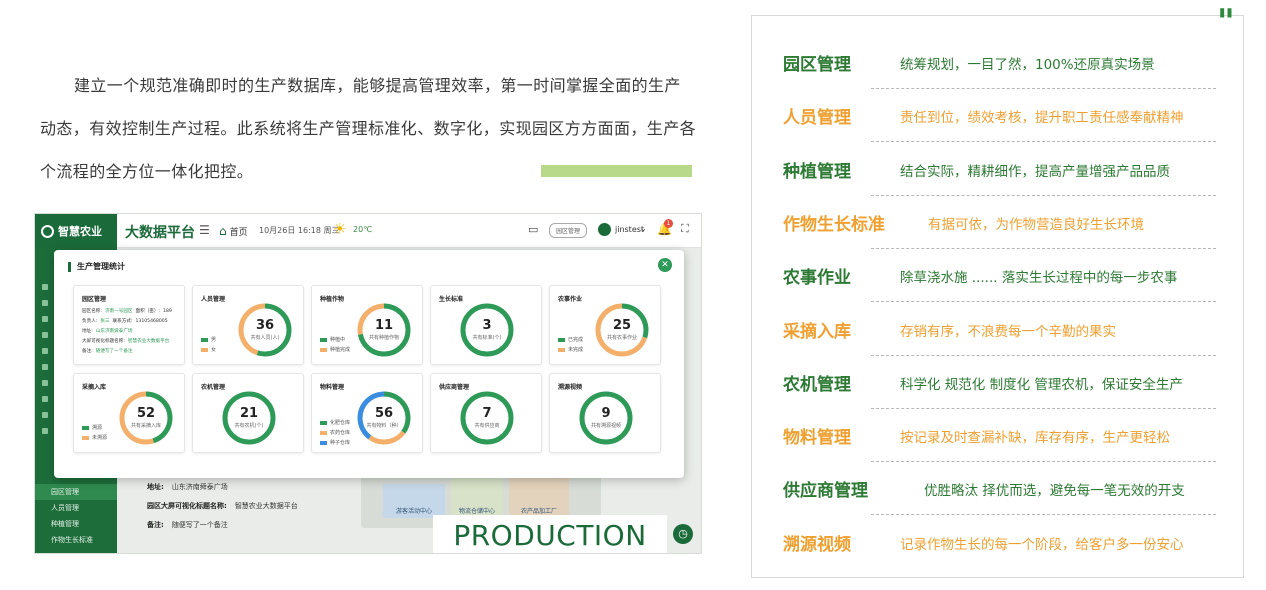 The height and width of the screenshot is (590, 1266). Describe the element at coordinates (167, 311) in the screenshot. I see `park-info-extra-value: 189` at that location.